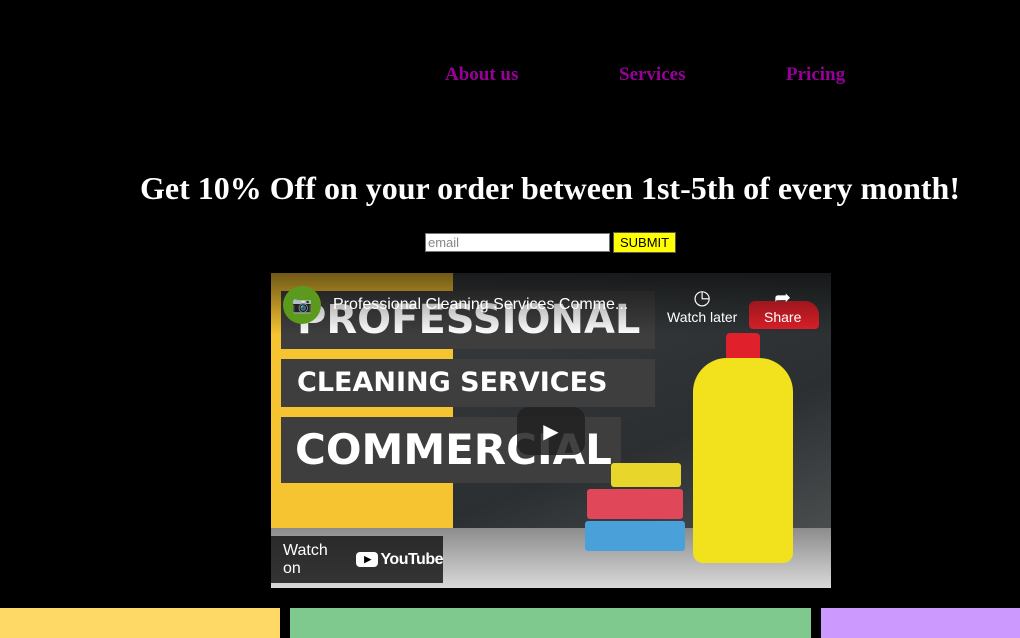 This screenshot has width=1020, height=638. I want to click on color-strip-green, so click(550, 623).